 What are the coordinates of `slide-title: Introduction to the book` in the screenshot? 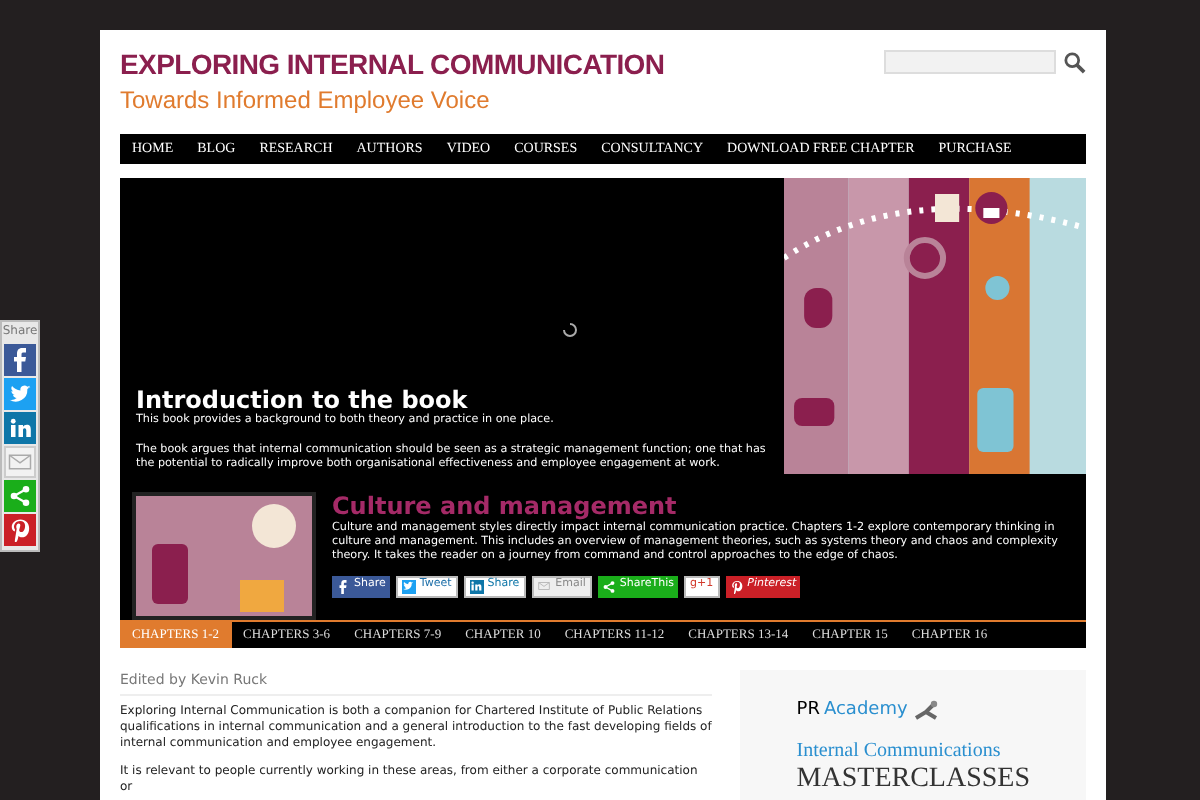 It's located at (302, 400).